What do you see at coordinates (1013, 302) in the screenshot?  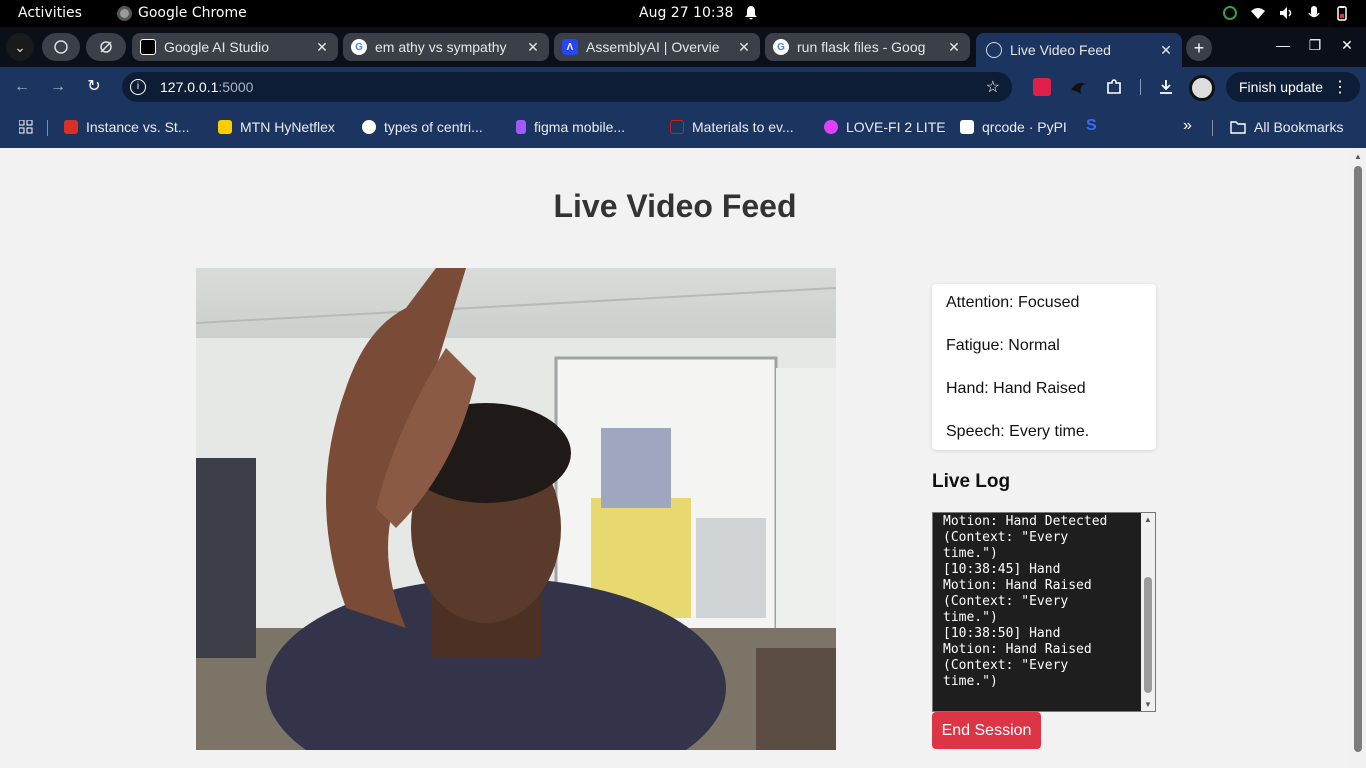 I see `attention-status: Attention: Focused` at bounding box center [1013, 302].